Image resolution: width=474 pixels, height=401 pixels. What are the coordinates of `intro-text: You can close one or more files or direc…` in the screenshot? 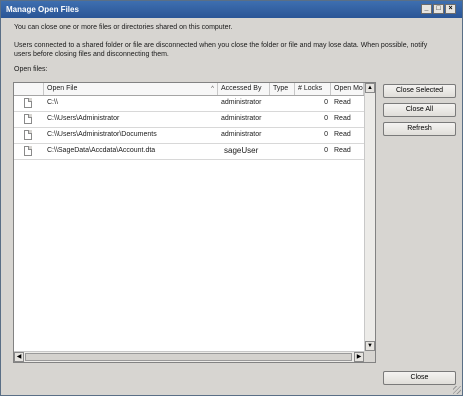 It's located at (123, 27).